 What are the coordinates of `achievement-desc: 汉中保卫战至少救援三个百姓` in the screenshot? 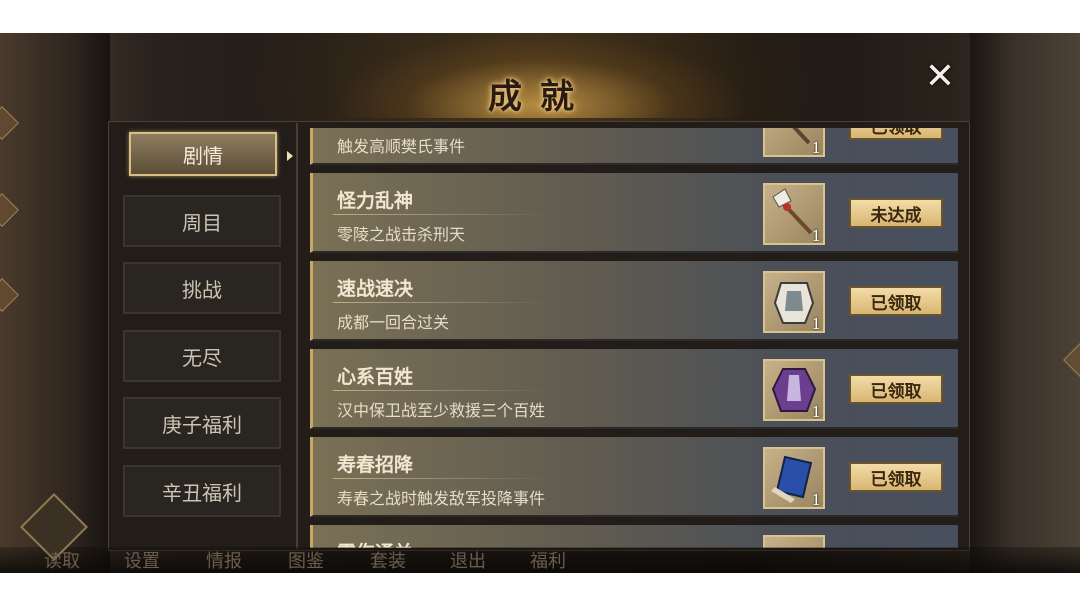 It's located at (441, 410).